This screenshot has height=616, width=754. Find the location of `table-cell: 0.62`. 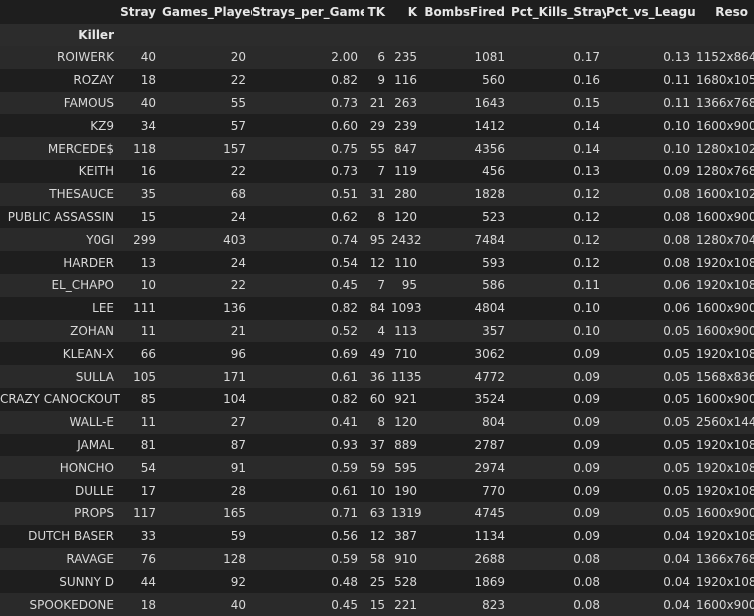

table-cell: 0.62 is located at coordinates (344, 216).